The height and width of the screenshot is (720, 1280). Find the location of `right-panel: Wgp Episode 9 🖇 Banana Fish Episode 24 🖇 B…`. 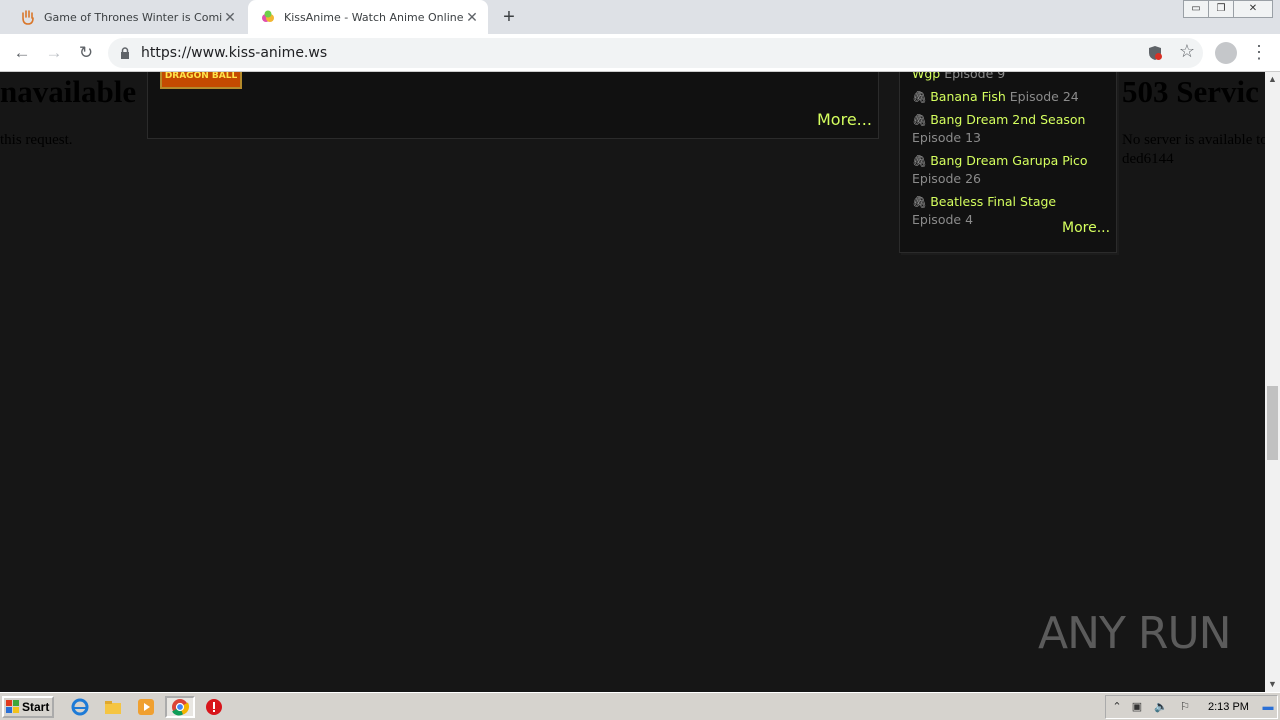

right-panel: Wgp Episode 9 🖇 Banana Fish Episode 24 🖇 B… is located at coordinates (1008, 162).